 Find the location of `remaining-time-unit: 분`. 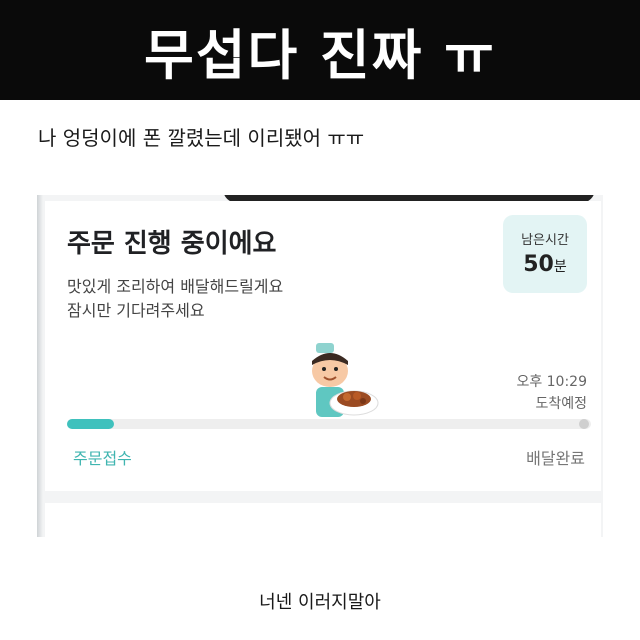

remaining-time-unit: 분 is located at coordinates (560, 267).